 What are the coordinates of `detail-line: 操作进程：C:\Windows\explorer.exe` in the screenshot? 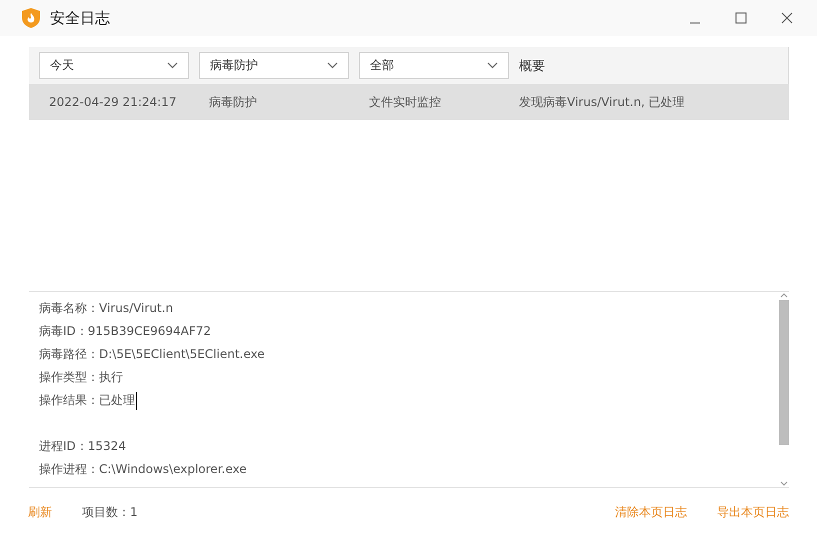 It's located at (143, 469).